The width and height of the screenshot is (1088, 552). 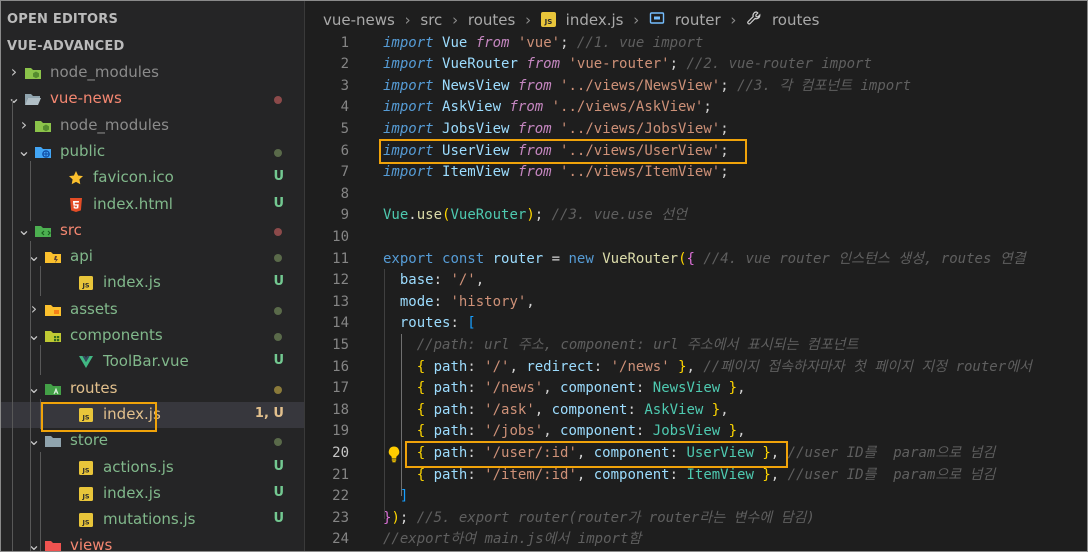 What do you see at coordinates (152, 362) in the screenshot?
I see `tree-item: ToolBar.vue U` at bounding box center [152, 362].